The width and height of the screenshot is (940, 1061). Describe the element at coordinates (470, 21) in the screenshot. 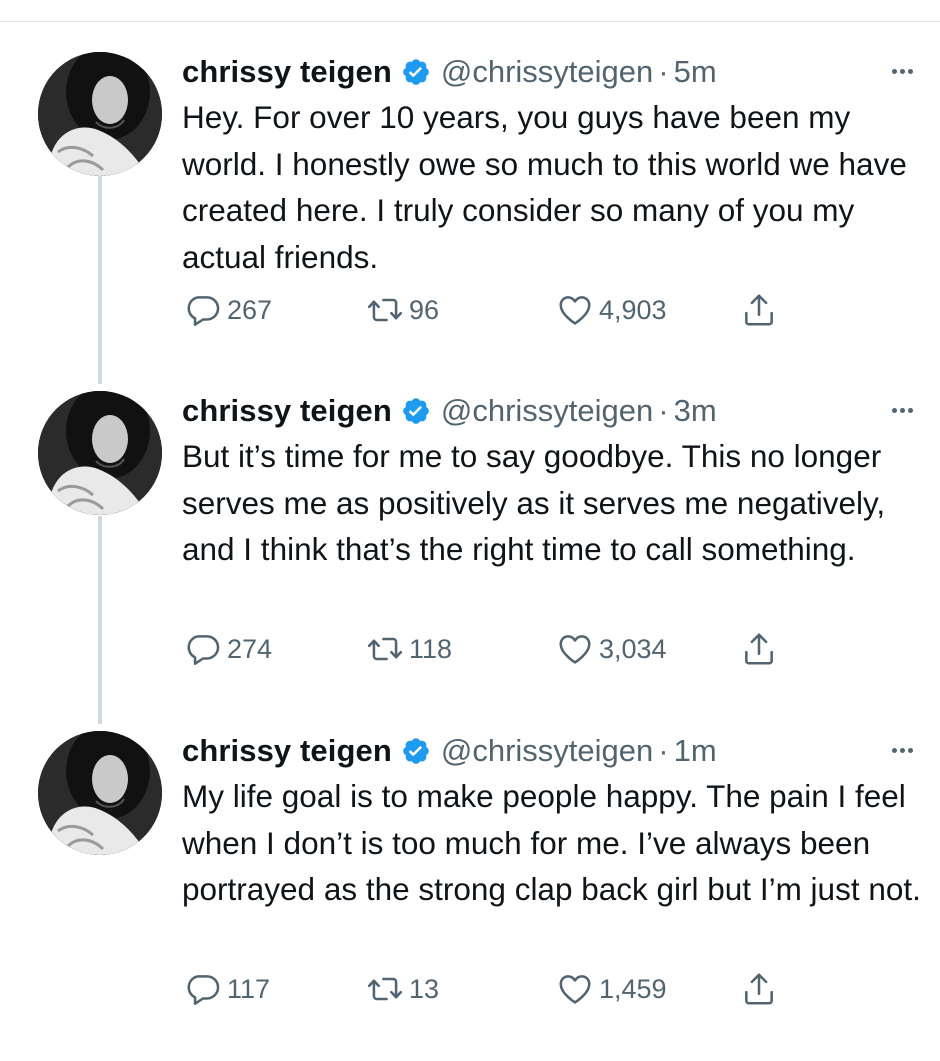

I see `top-divider` at that location.